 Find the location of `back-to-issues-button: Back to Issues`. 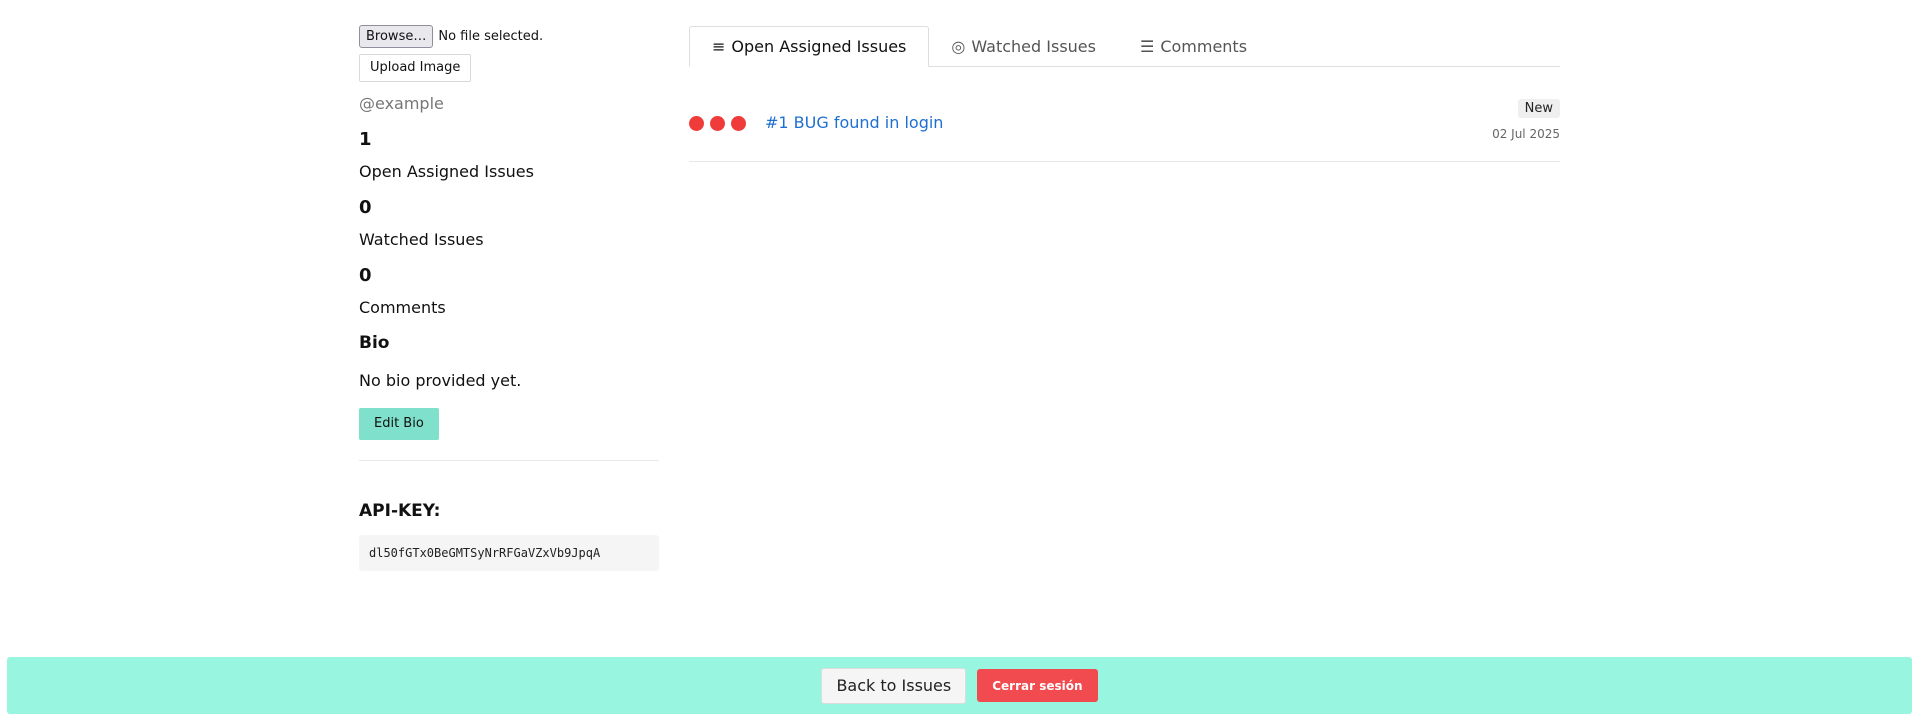

back-to-issues-button: Back to Issues is located at coordinates (894, 685).